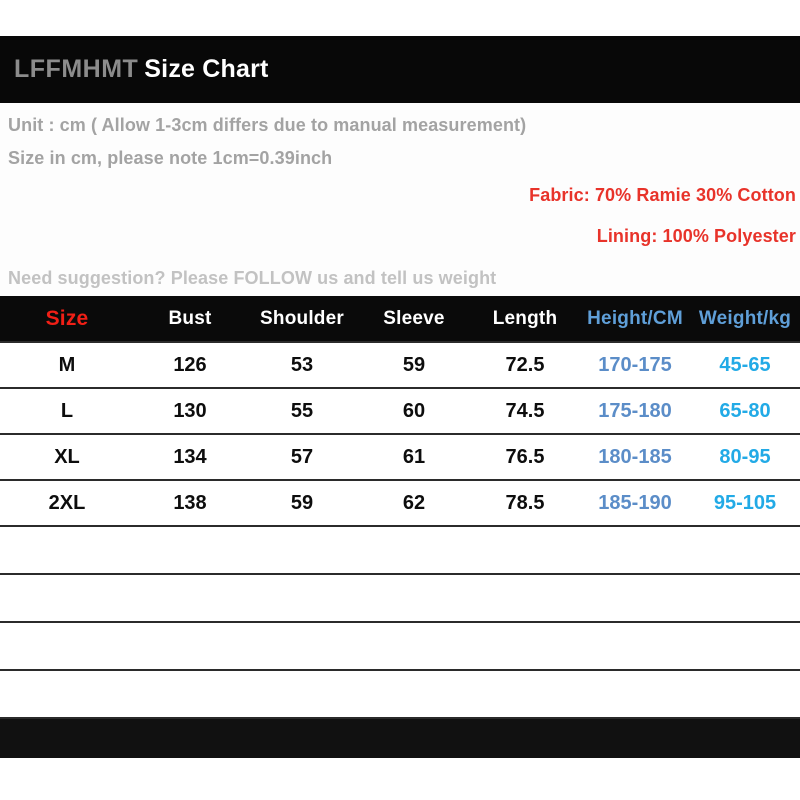 This screenshot has height=800, width=800. I want to click on info-inch-note: Size in cm, please note 1cm=0.39inch, so click(170, 158).